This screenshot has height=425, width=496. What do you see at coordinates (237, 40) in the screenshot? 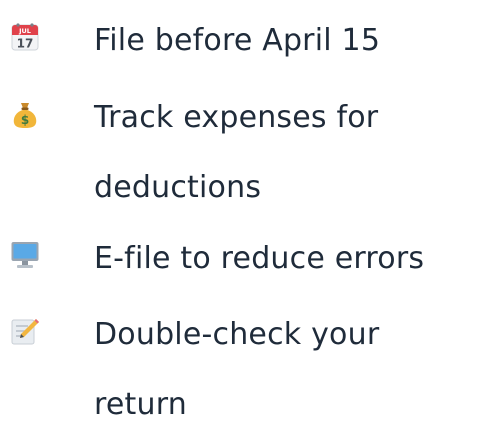
I see `item-text-line: File before April 15` at bounding box center [237, 40].